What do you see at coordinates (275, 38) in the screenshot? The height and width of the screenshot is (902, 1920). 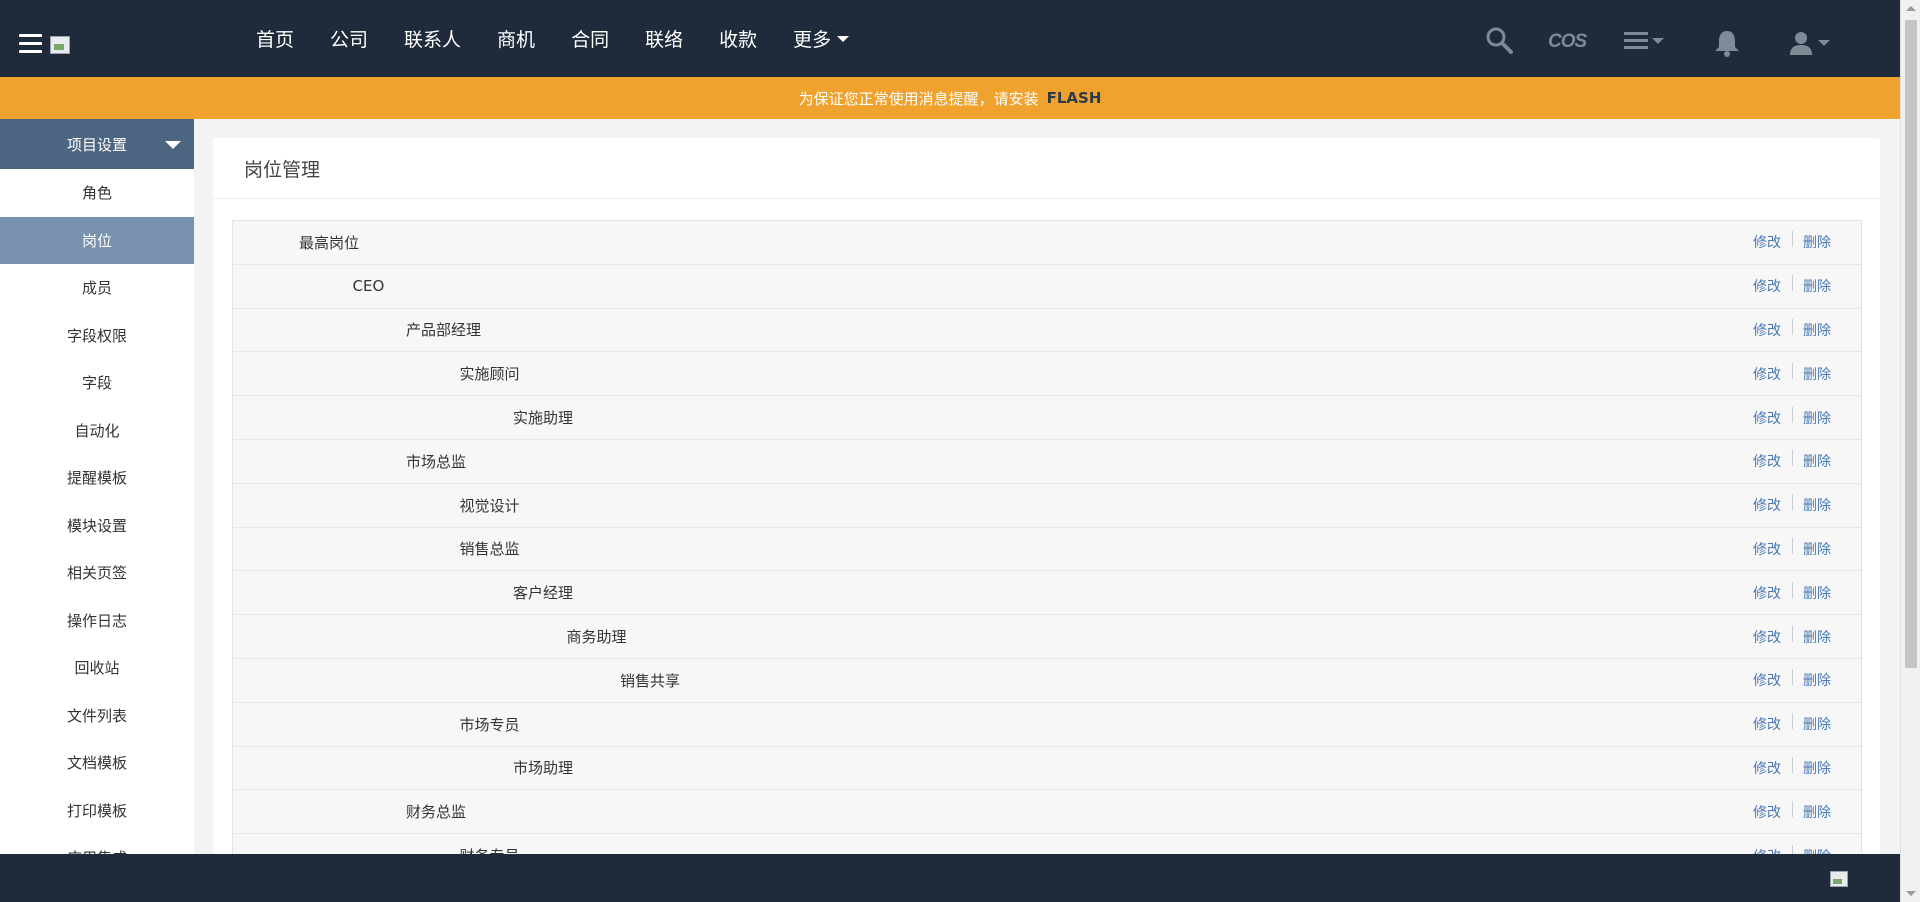 I see `nav-item-0: 首页` at bounding box center [275, 38].